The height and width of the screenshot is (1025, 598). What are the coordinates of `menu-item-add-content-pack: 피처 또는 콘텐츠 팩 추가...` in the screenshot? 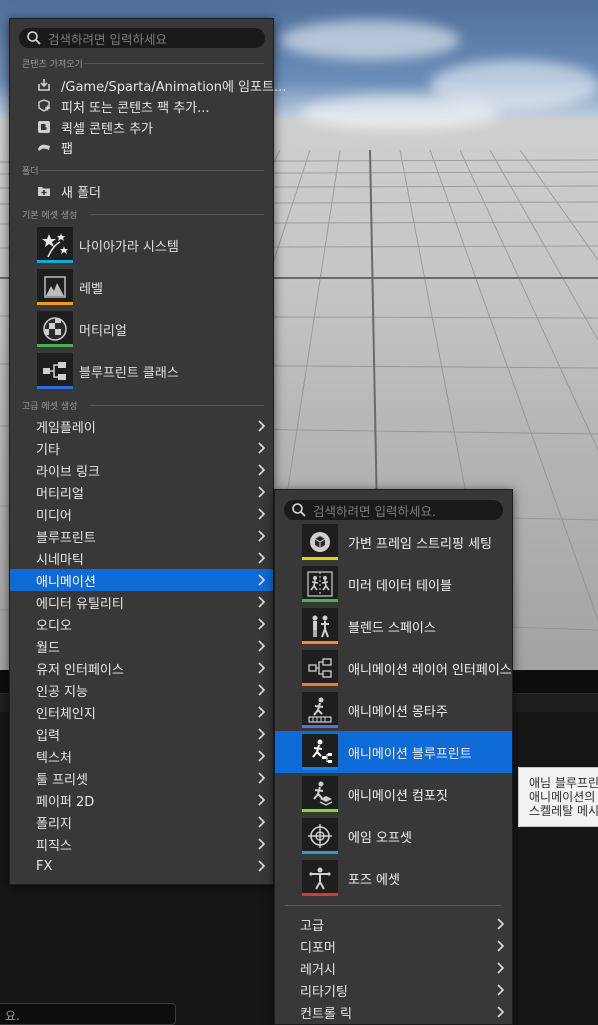 It's located at (123, 107).